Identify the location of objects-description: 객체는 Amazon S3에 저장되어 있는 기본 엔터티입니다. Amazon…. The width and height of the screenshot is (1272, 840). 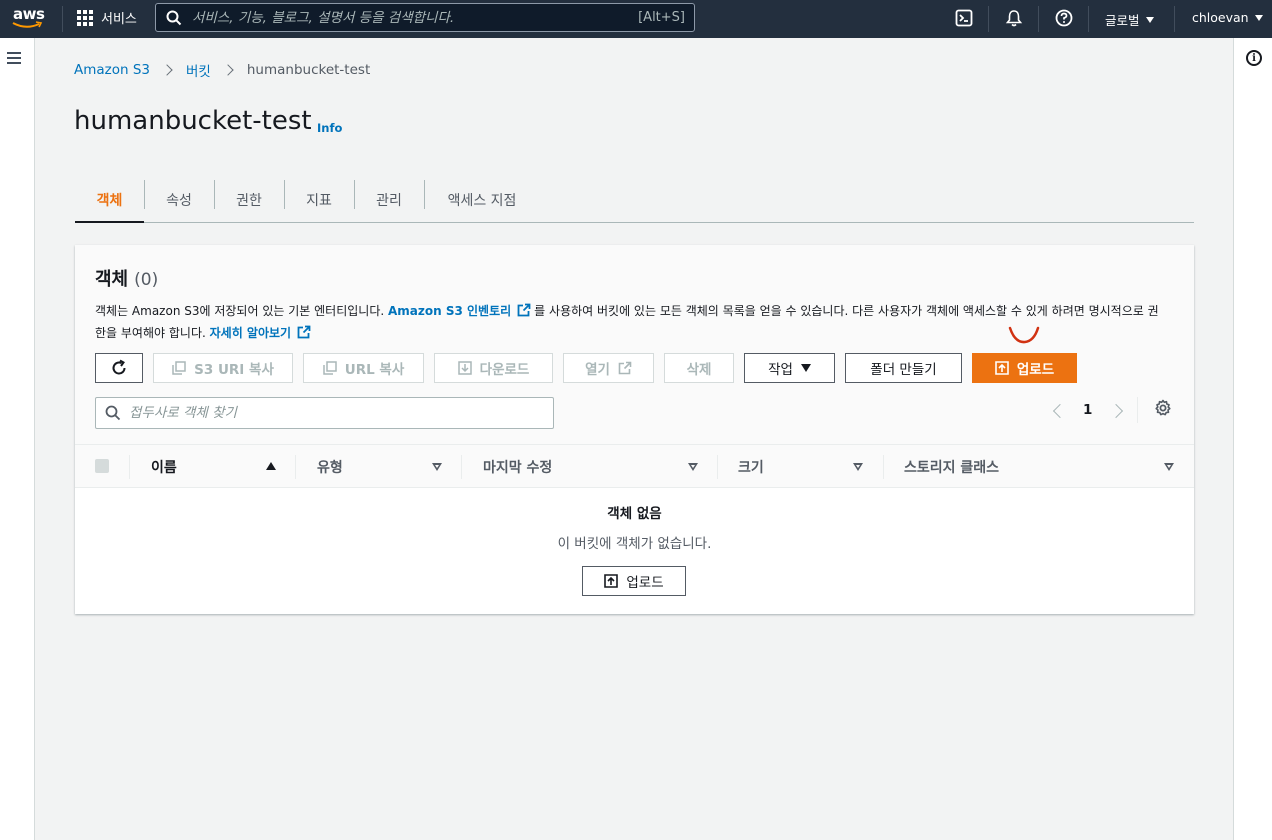
(627, 321).